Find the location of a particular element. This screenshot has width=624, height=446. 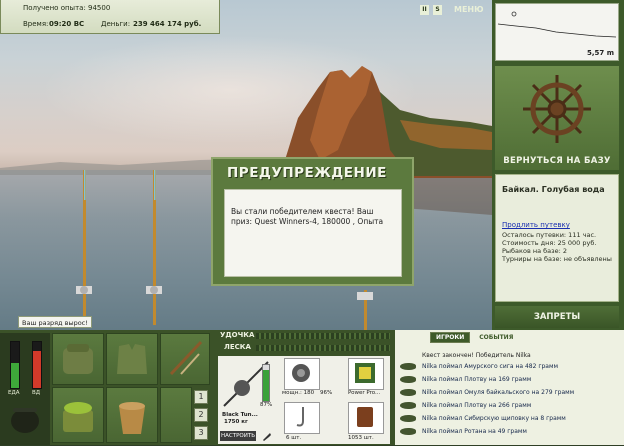

inventory-slot-basket is located at coordinates (78, 415).